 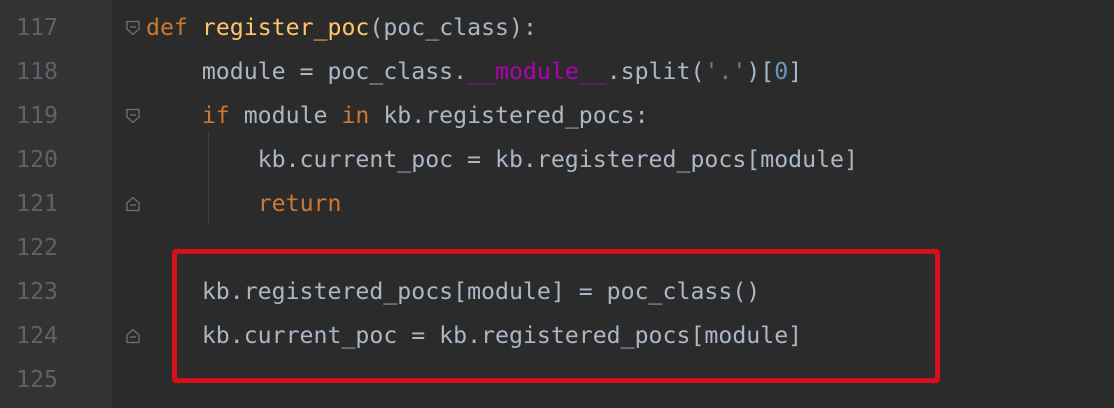 I want to click on line-number: 122, so click(x=37, y=247).